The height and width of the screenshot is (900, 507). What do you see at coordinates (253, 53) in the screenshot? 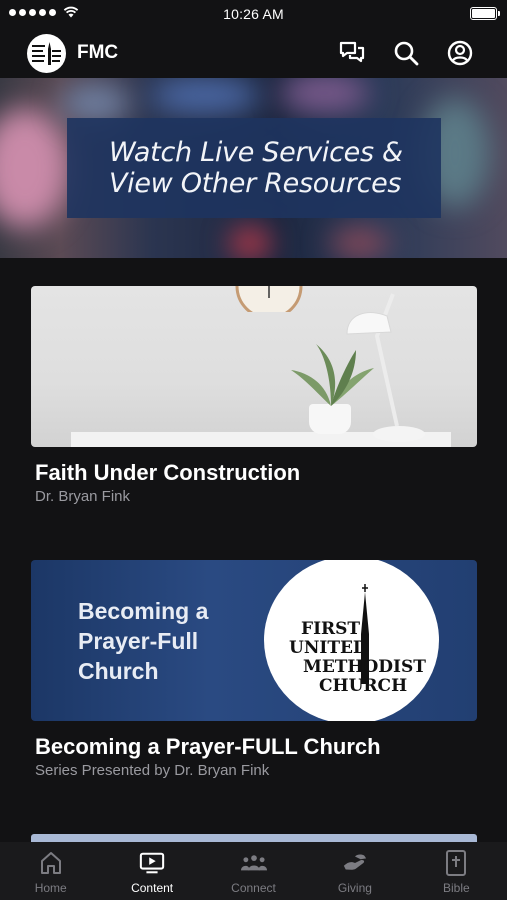
I see `app-header: FMC` at bounding box center [253, 53].